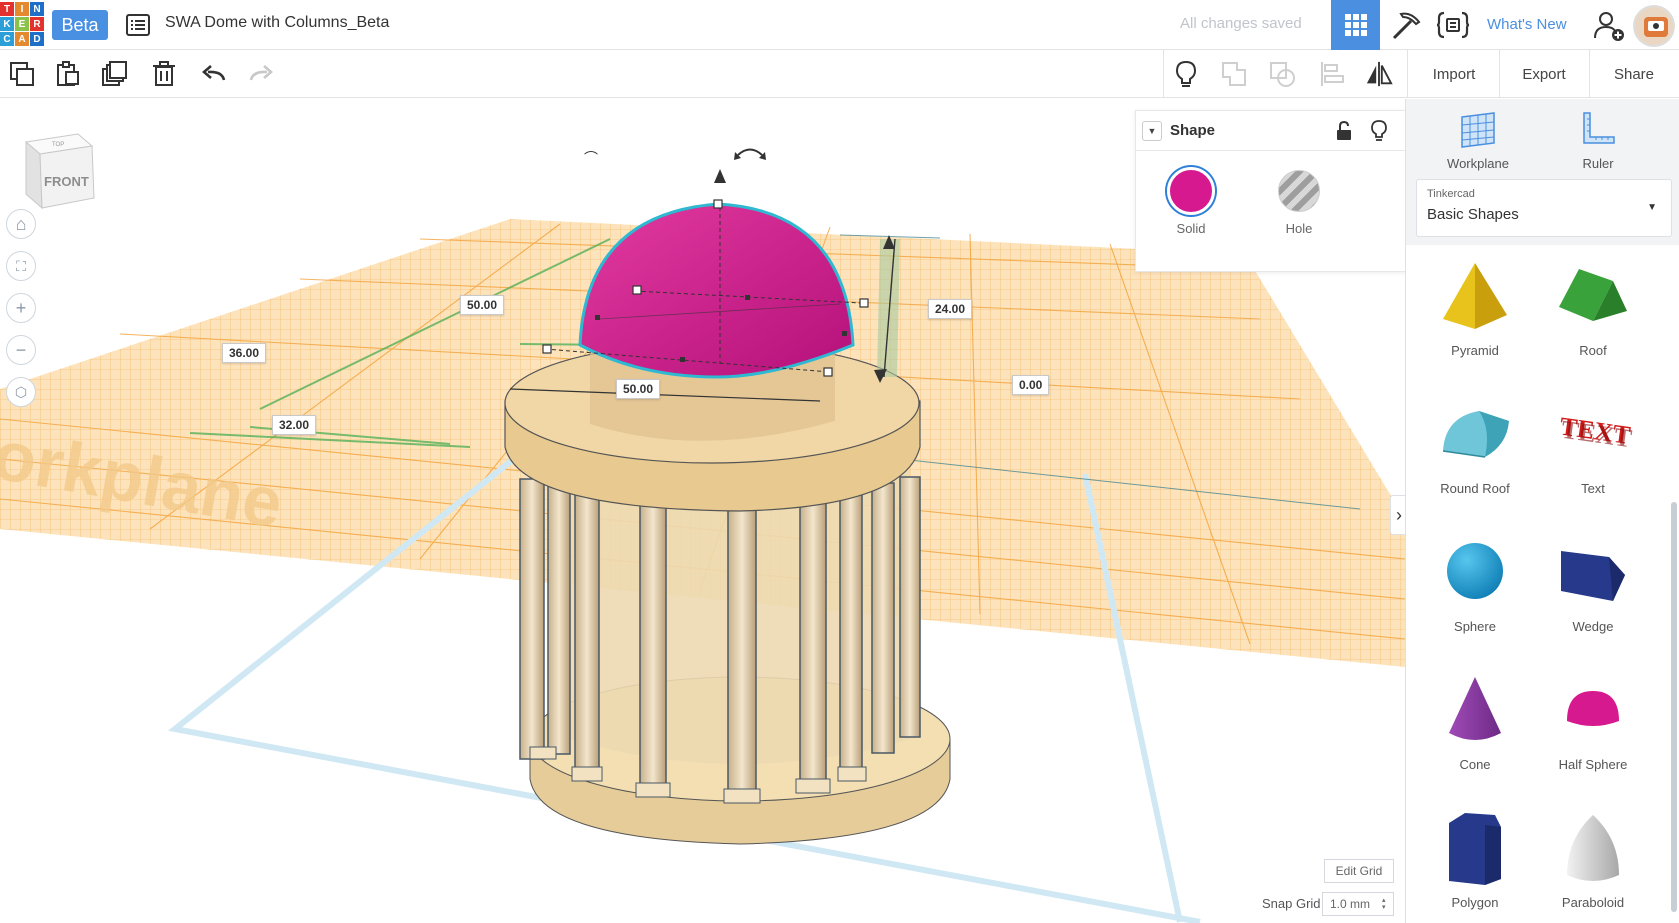  What do you see at coordinates (37, 24) in the screenshot?
I see `logo-letter: R` at bounding box center [37, 24].